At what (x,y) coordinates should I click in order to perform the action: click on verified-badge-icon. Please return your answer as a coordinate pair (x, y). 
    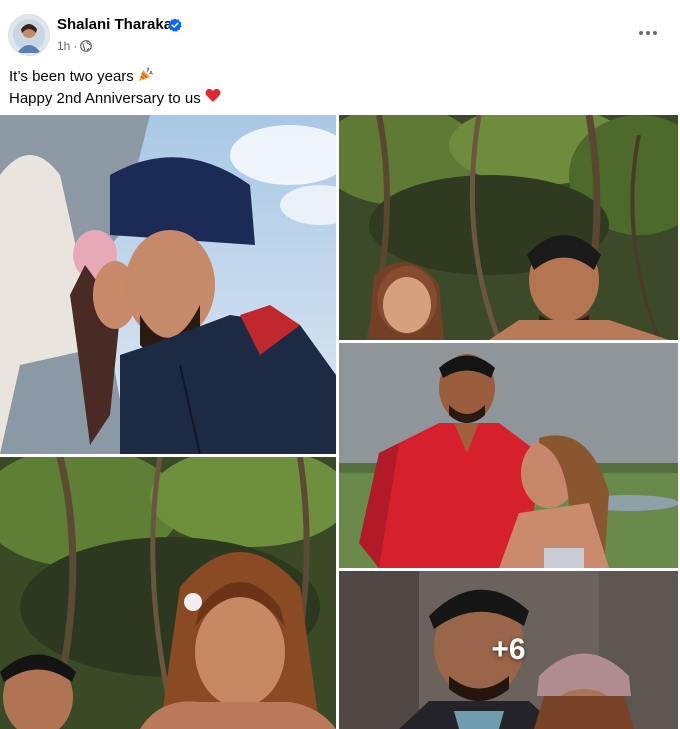
    Looking at the image, I should click on (175, 25).